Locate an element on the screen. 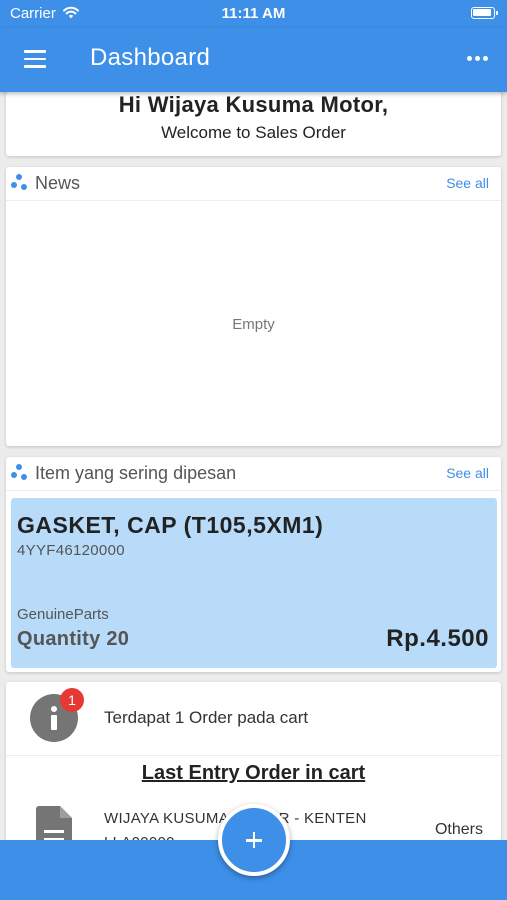 Image resolution: width=507 pixels, height=900 pixels. cart-notice-row: 1 Terdapat 1 Order pada cart is located at coordinates (253, 719).